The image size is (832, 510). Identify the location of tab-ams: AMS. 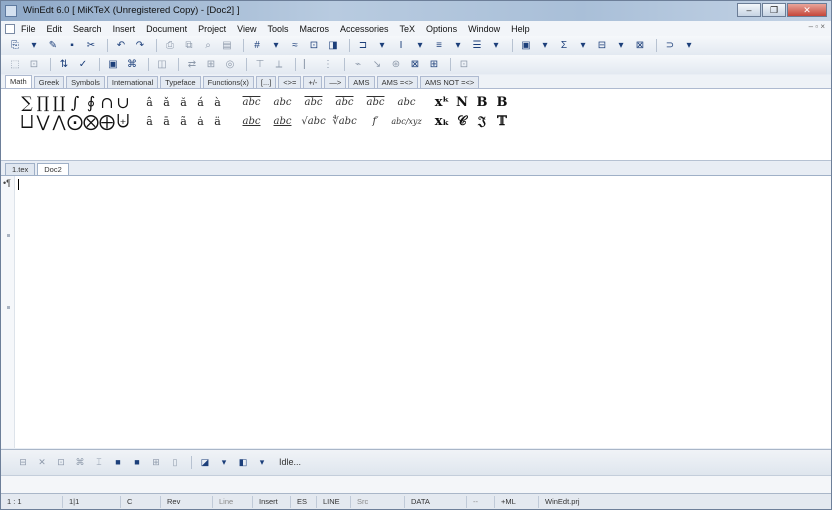
(361, 82).